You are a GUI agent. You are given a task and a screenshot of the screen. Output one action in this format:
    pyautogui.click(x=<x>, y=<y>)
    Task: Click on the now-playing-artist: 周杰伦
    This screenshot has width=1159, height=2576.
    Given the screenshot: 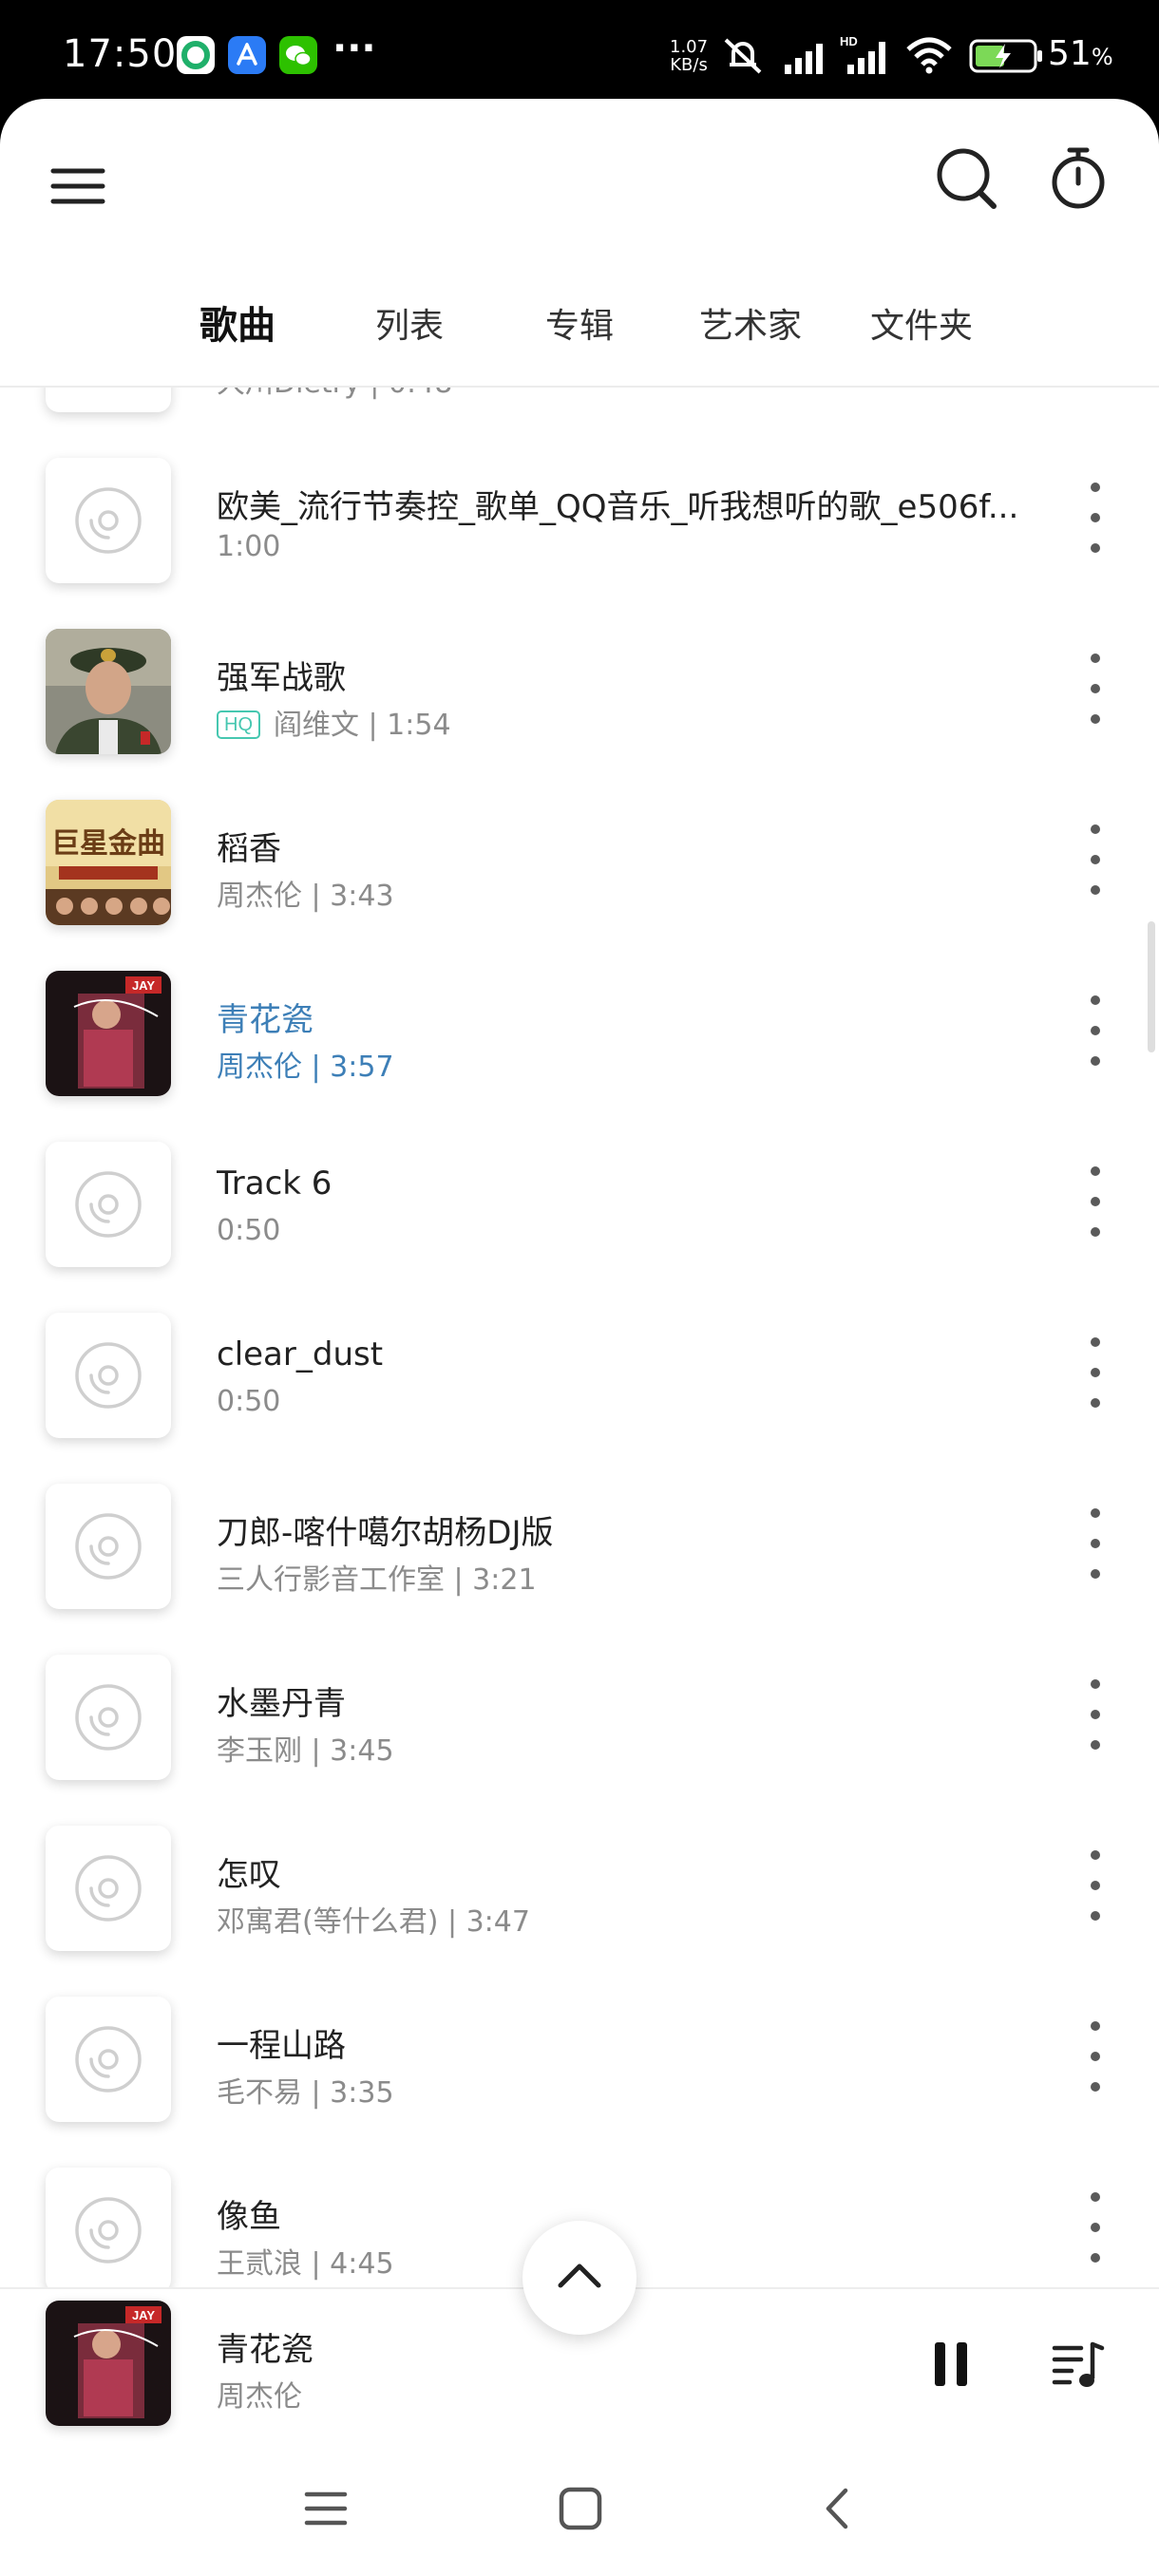 What is the action you would take?
    pyautogui.click(x=259, y=2397)
    